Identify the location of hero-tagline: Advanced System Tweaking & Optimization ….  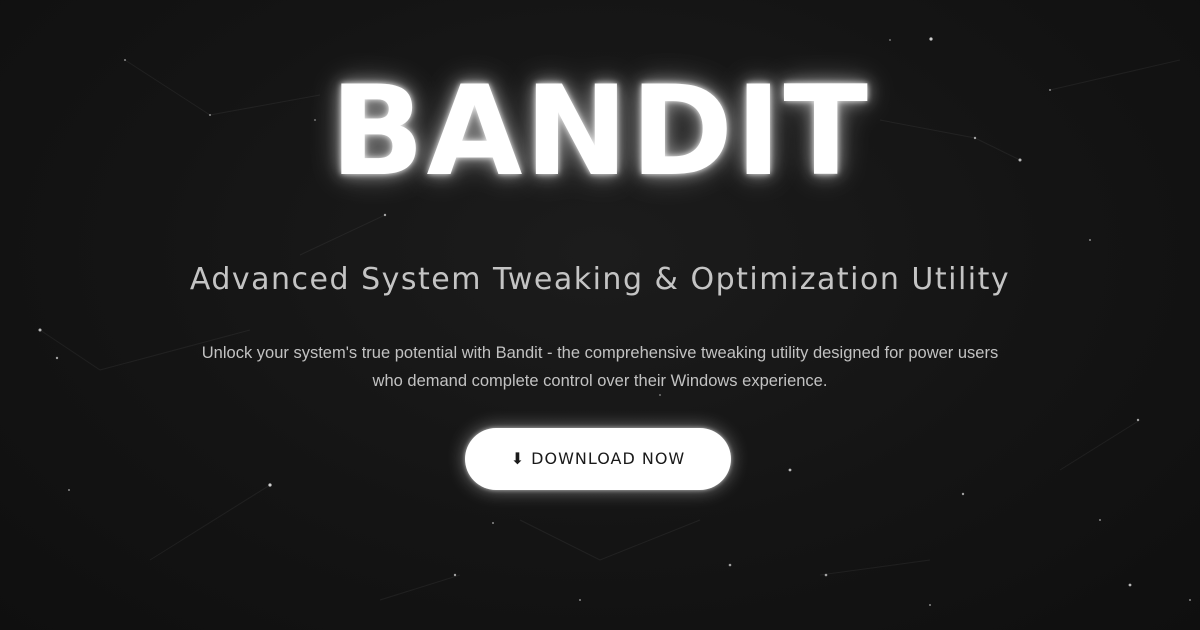
(600, 279).